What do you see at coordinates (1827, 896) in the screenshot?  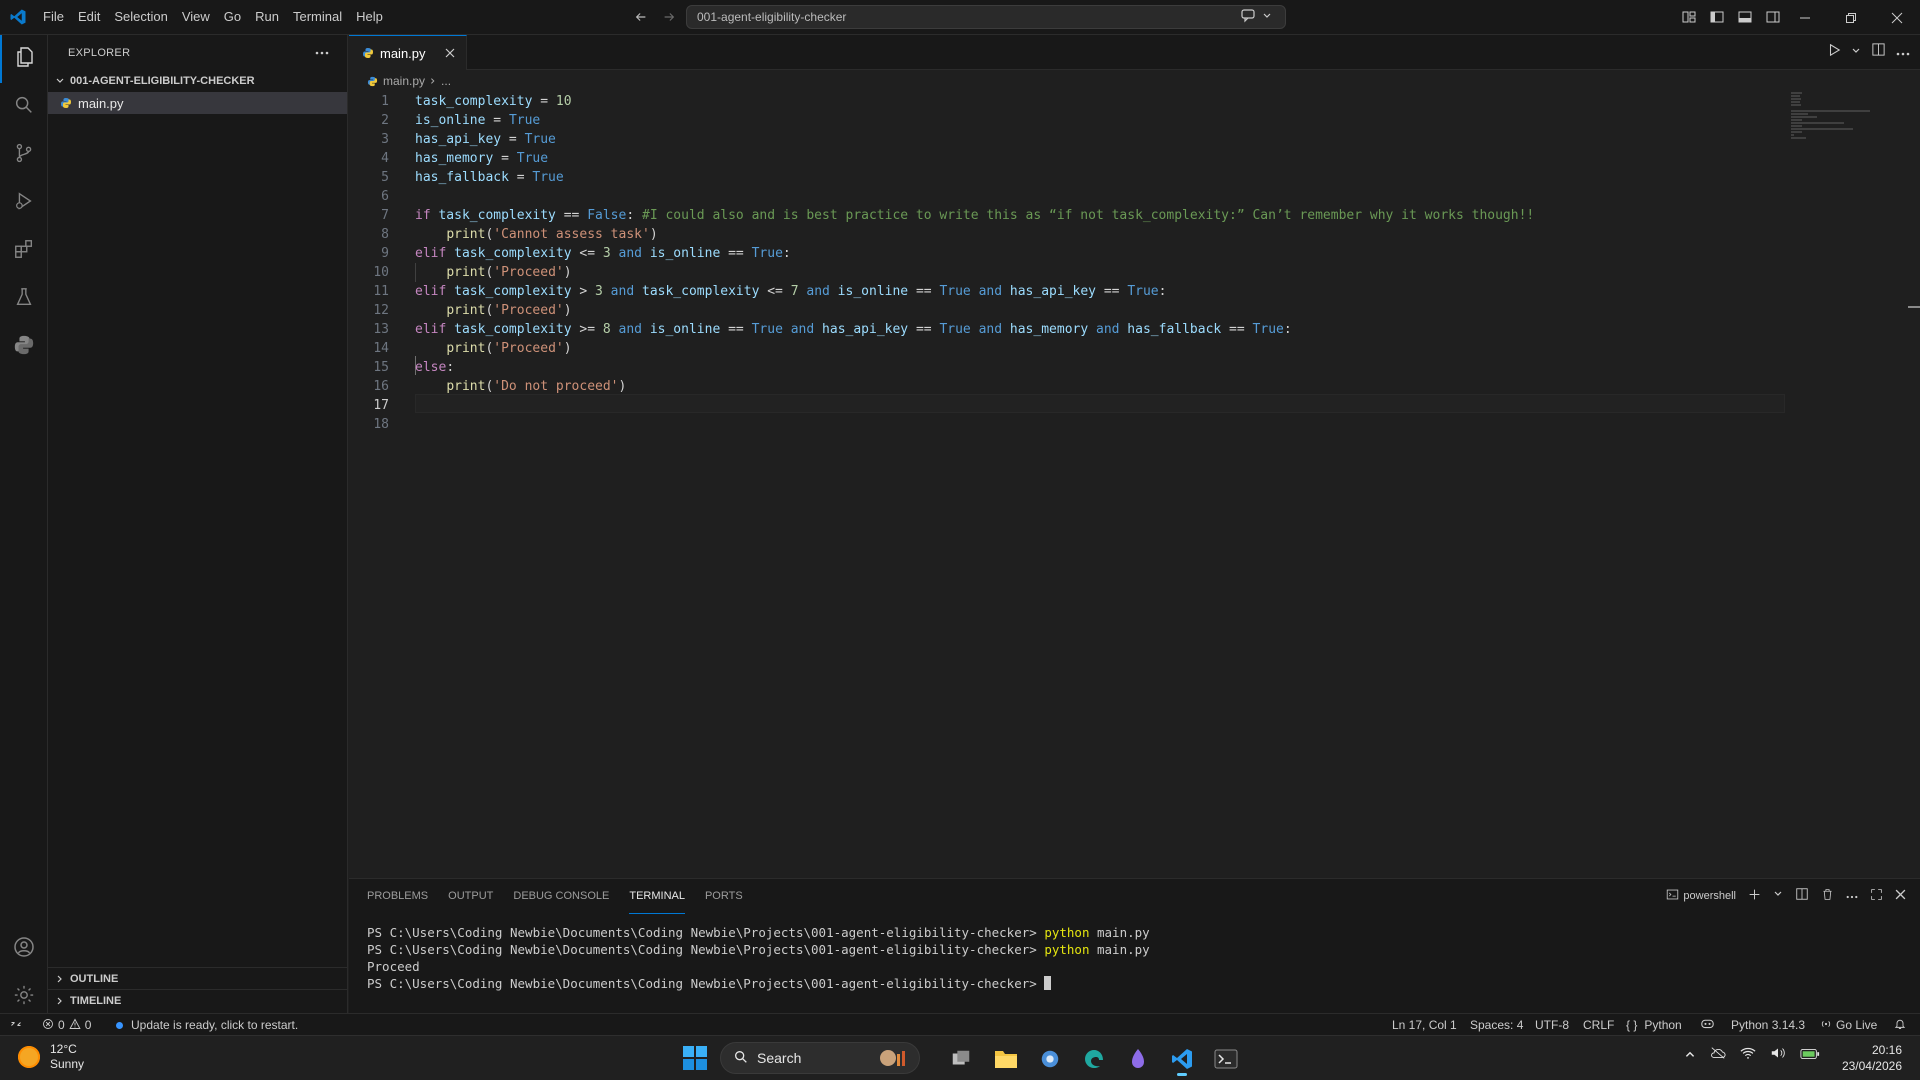 I see `trash-icon` at bounding box center [1827, 896].